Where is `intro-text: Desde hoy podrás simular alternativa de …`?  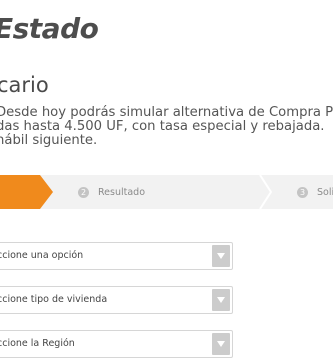 intro-text: Desde hoy podrás simular alternativa de … is located at coordinates (166, 127).